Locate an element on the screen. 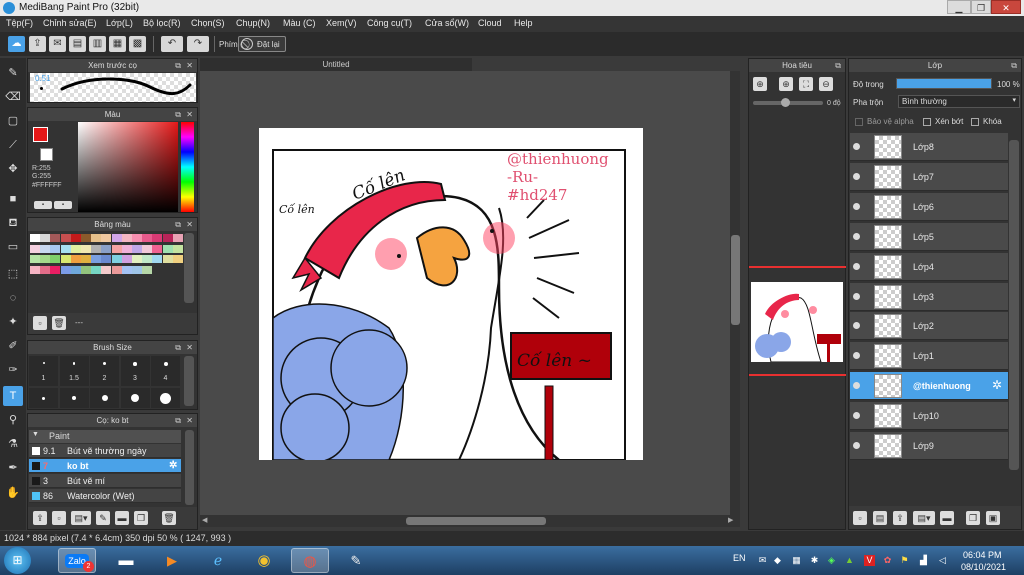 This screenshot has height=575, width=1024. brush-size-scrollbar is located at coordinates (189, 381).